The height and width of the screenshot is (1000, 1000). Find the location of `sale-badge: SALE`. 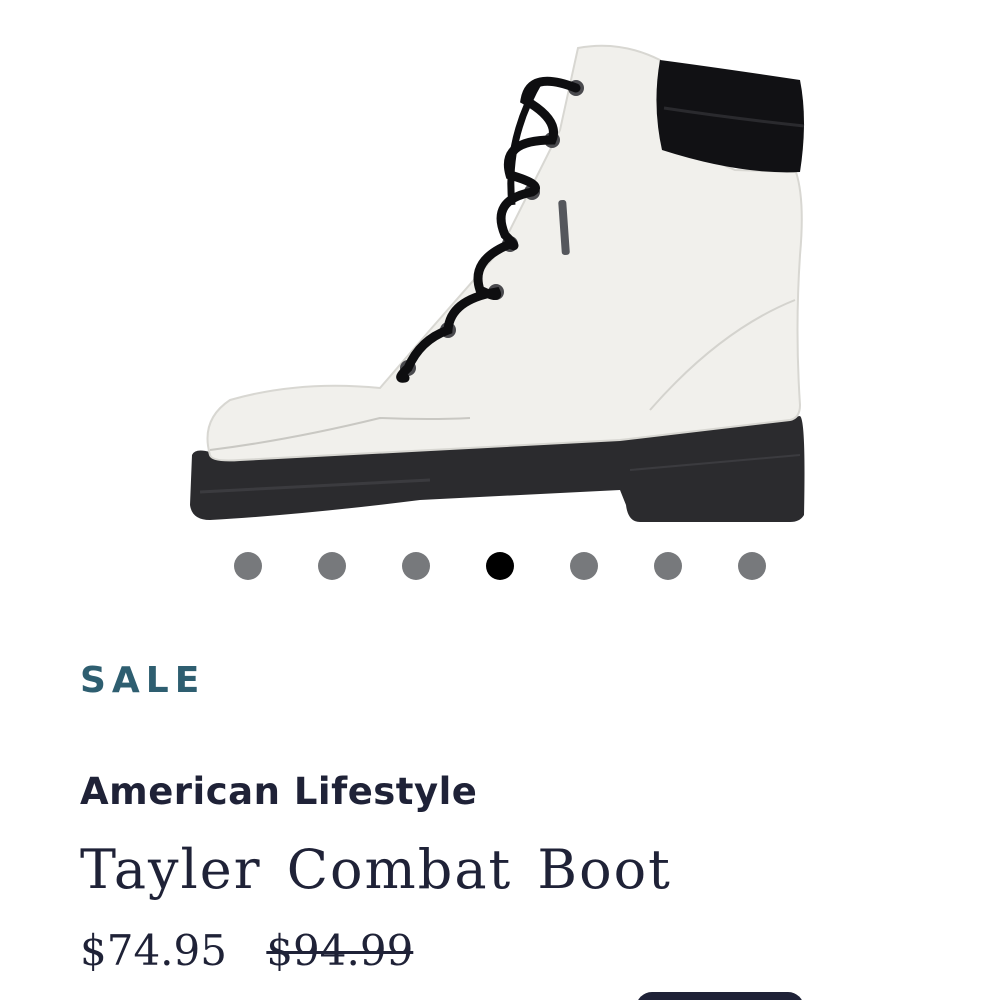

sale-badge: SALE is located at coordinates (143, 680).